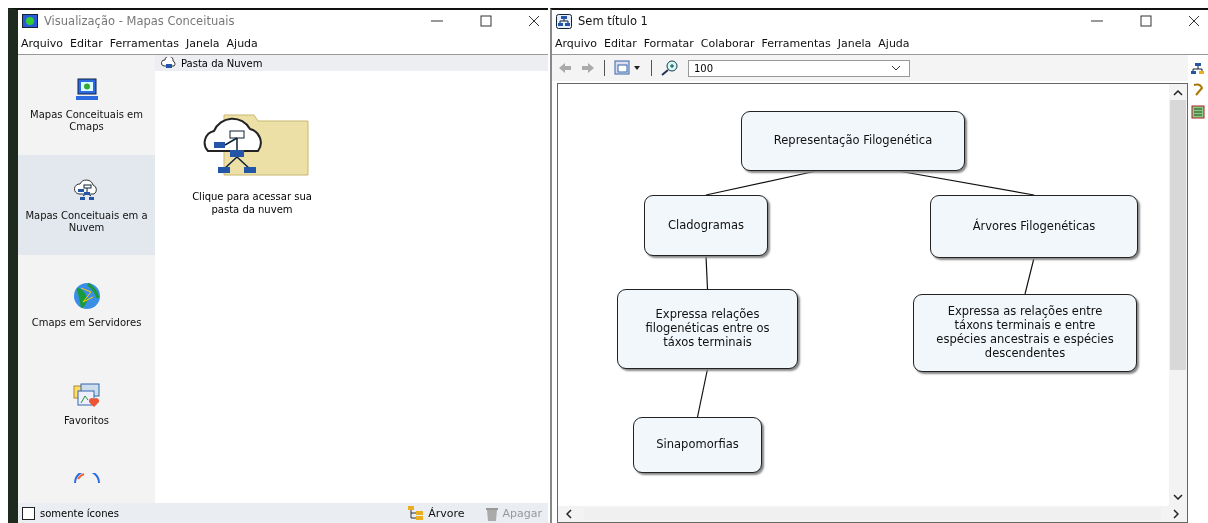 This screenshot has width=1208, height=523. Describe the element at coordinates (613, 21) in the screenshot. I see `window-title: Sem título 1` at that location.